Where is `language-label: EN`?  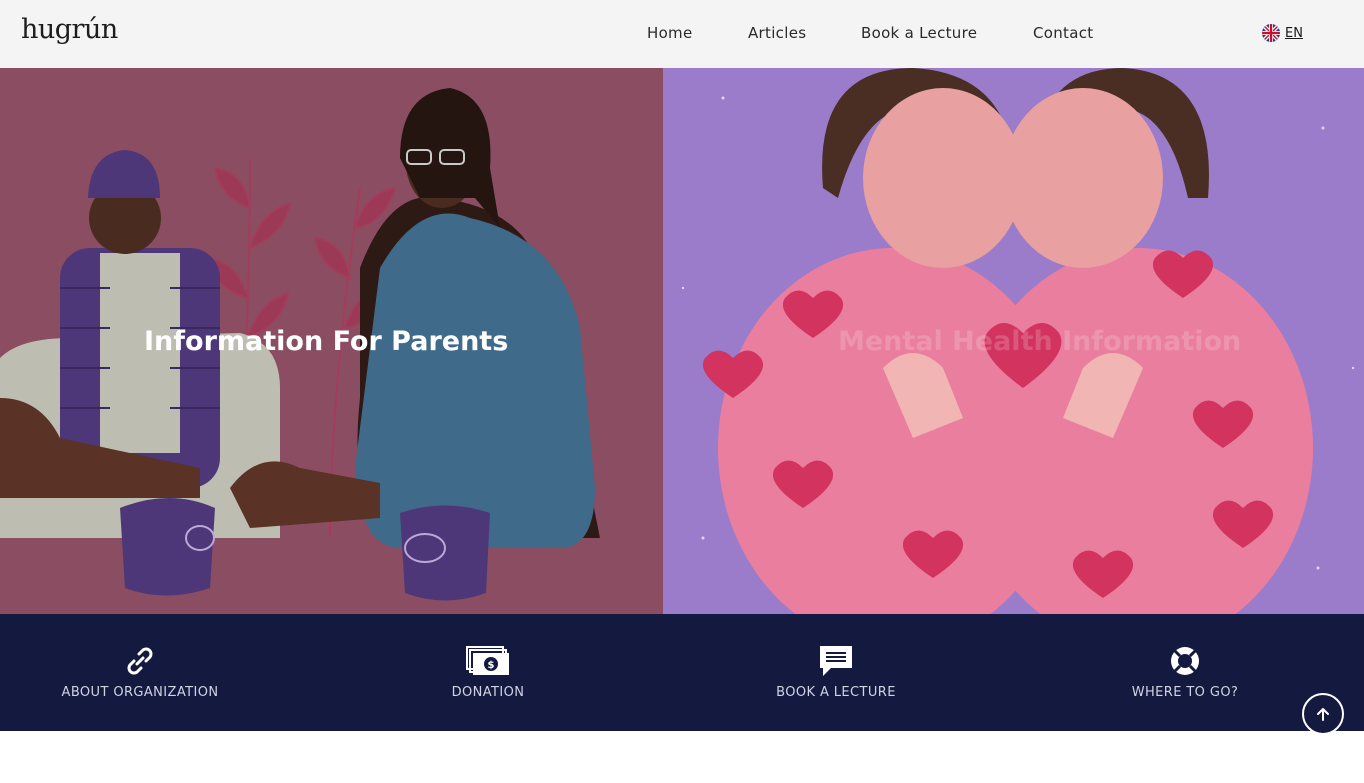
language-label: EN is located at coordinates (1294, 33).